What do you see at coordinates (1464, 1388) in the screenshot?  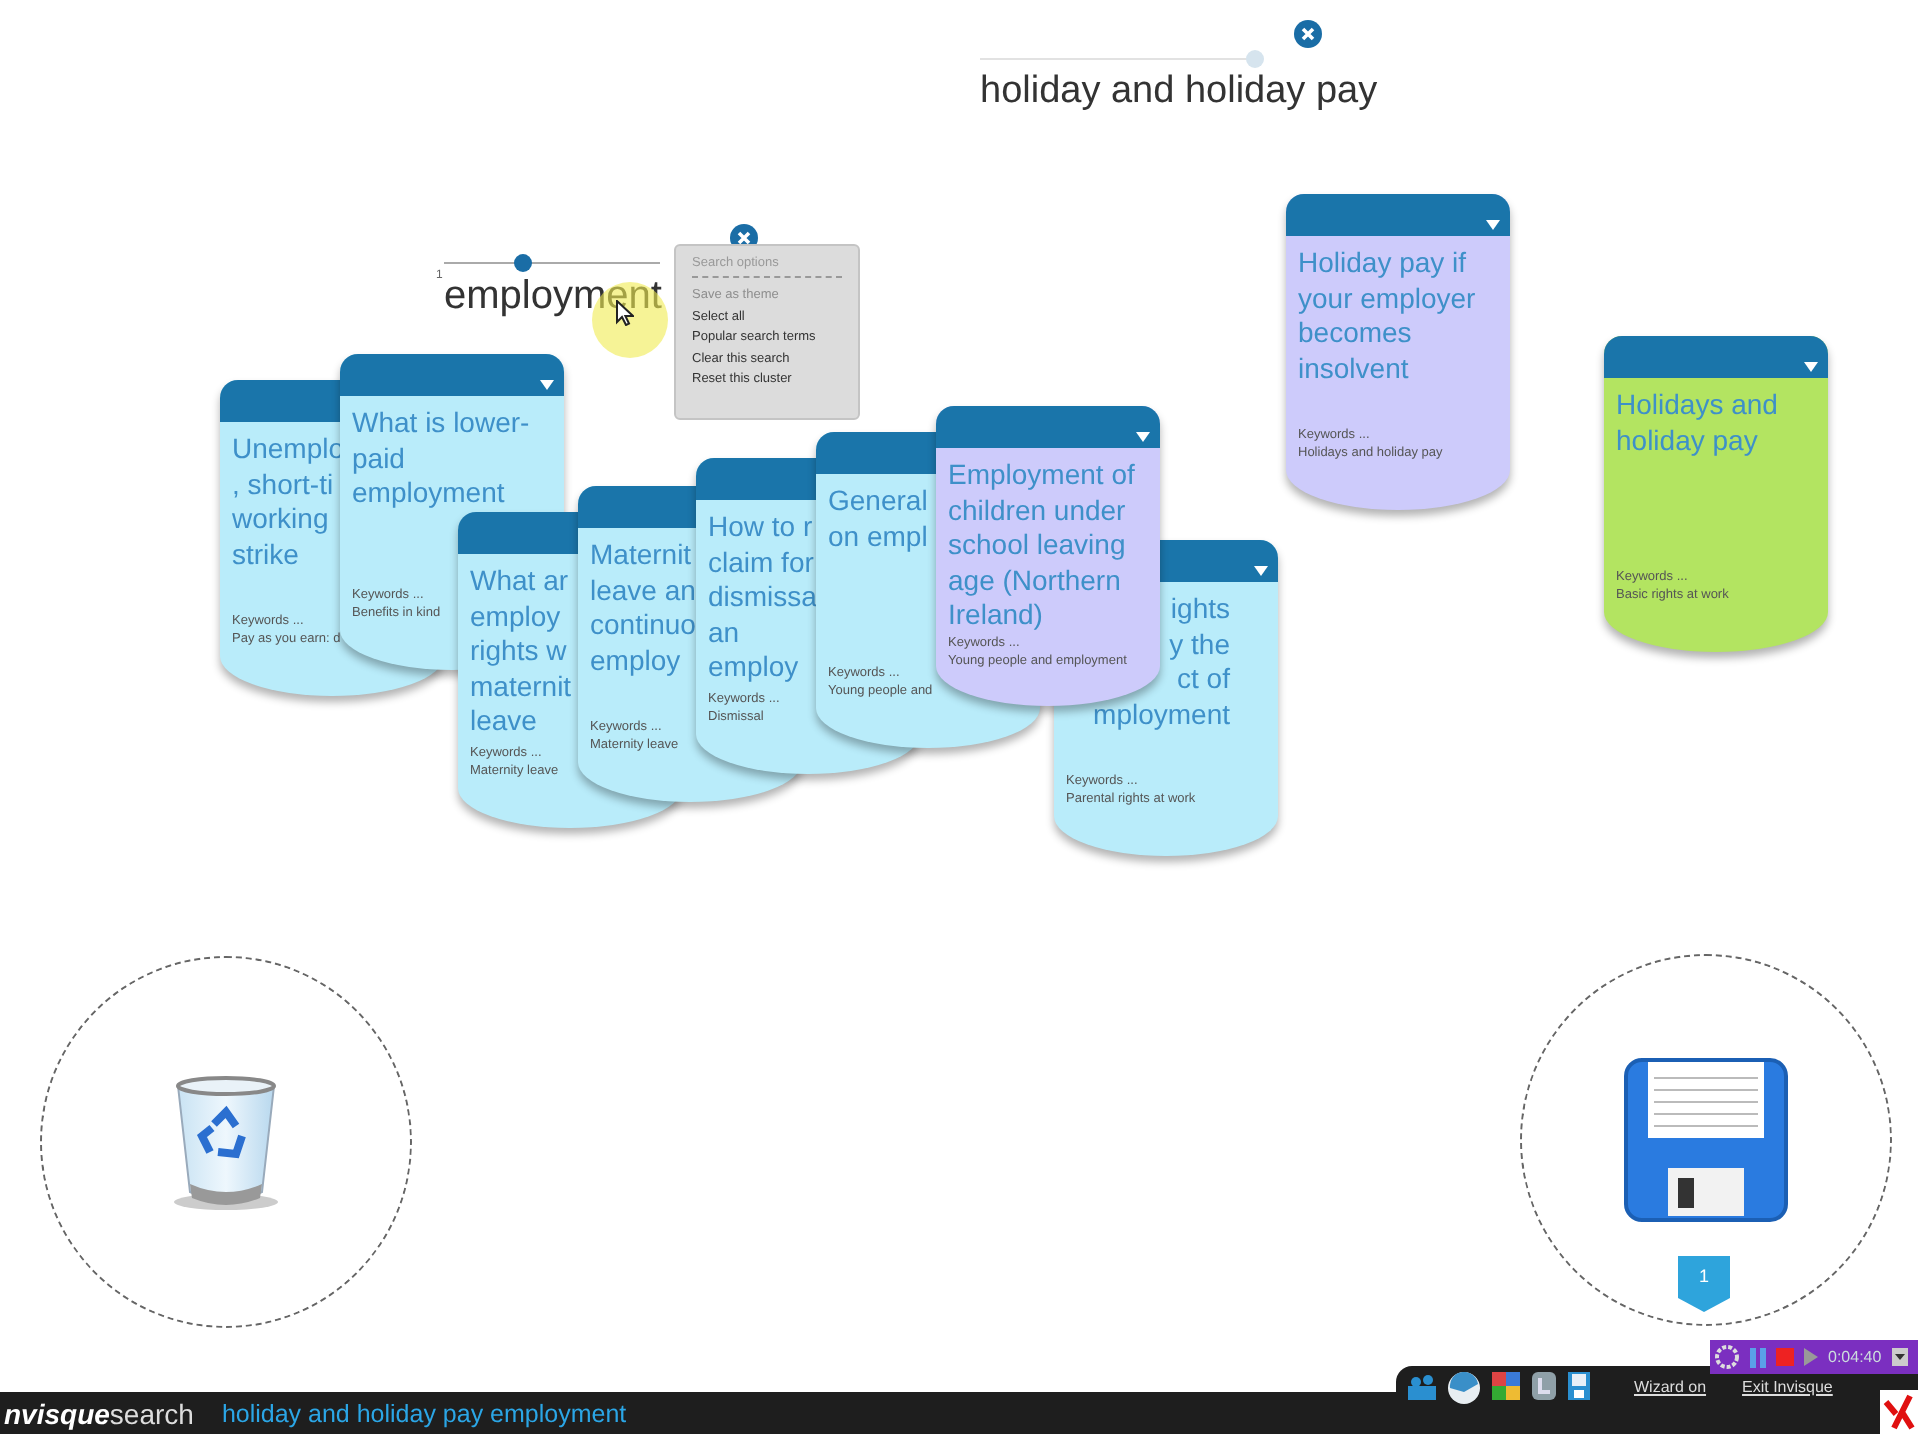 I see `globe-icon` at bounding box center [1464, 1388].